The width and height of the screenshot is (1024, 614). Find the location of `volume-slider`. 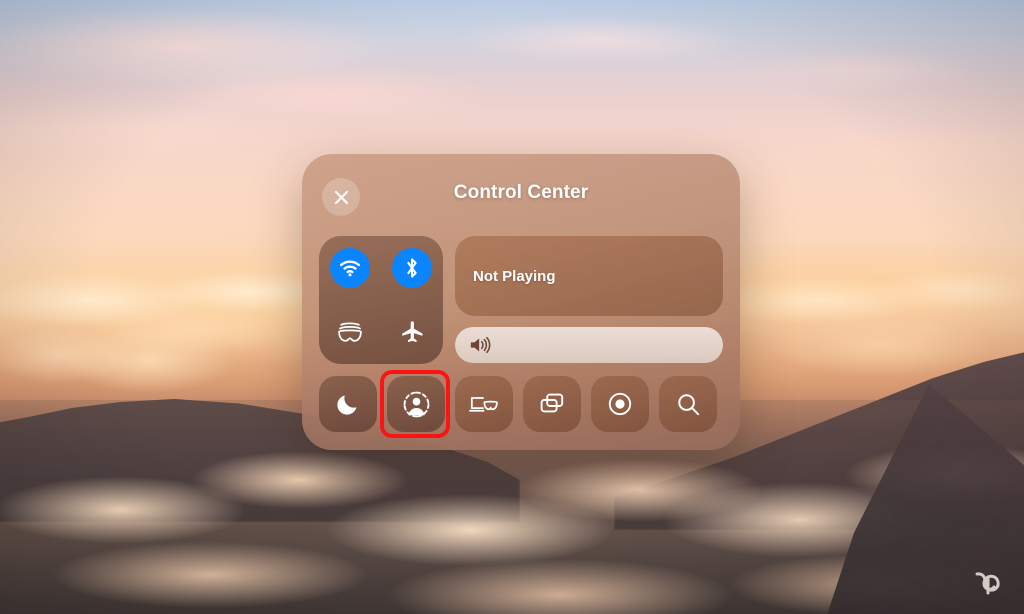

volume-slider is located at coordinates (589, 345).